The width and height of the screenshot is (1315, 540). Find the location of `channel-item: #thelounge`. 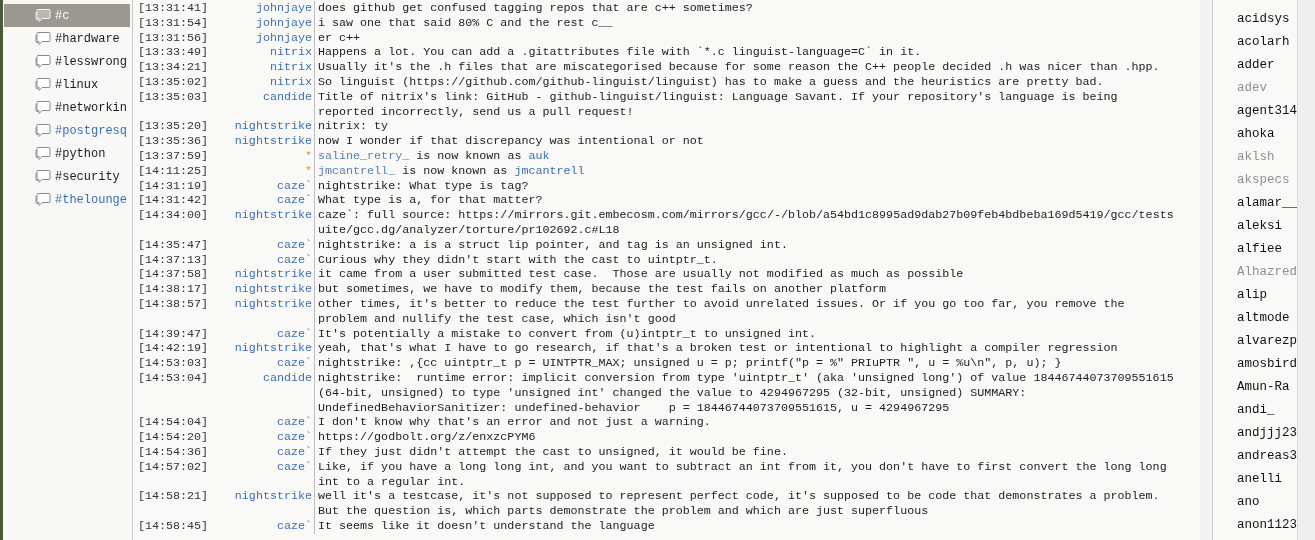

channel-item: #thelounge is located at coordinates (67, 199).